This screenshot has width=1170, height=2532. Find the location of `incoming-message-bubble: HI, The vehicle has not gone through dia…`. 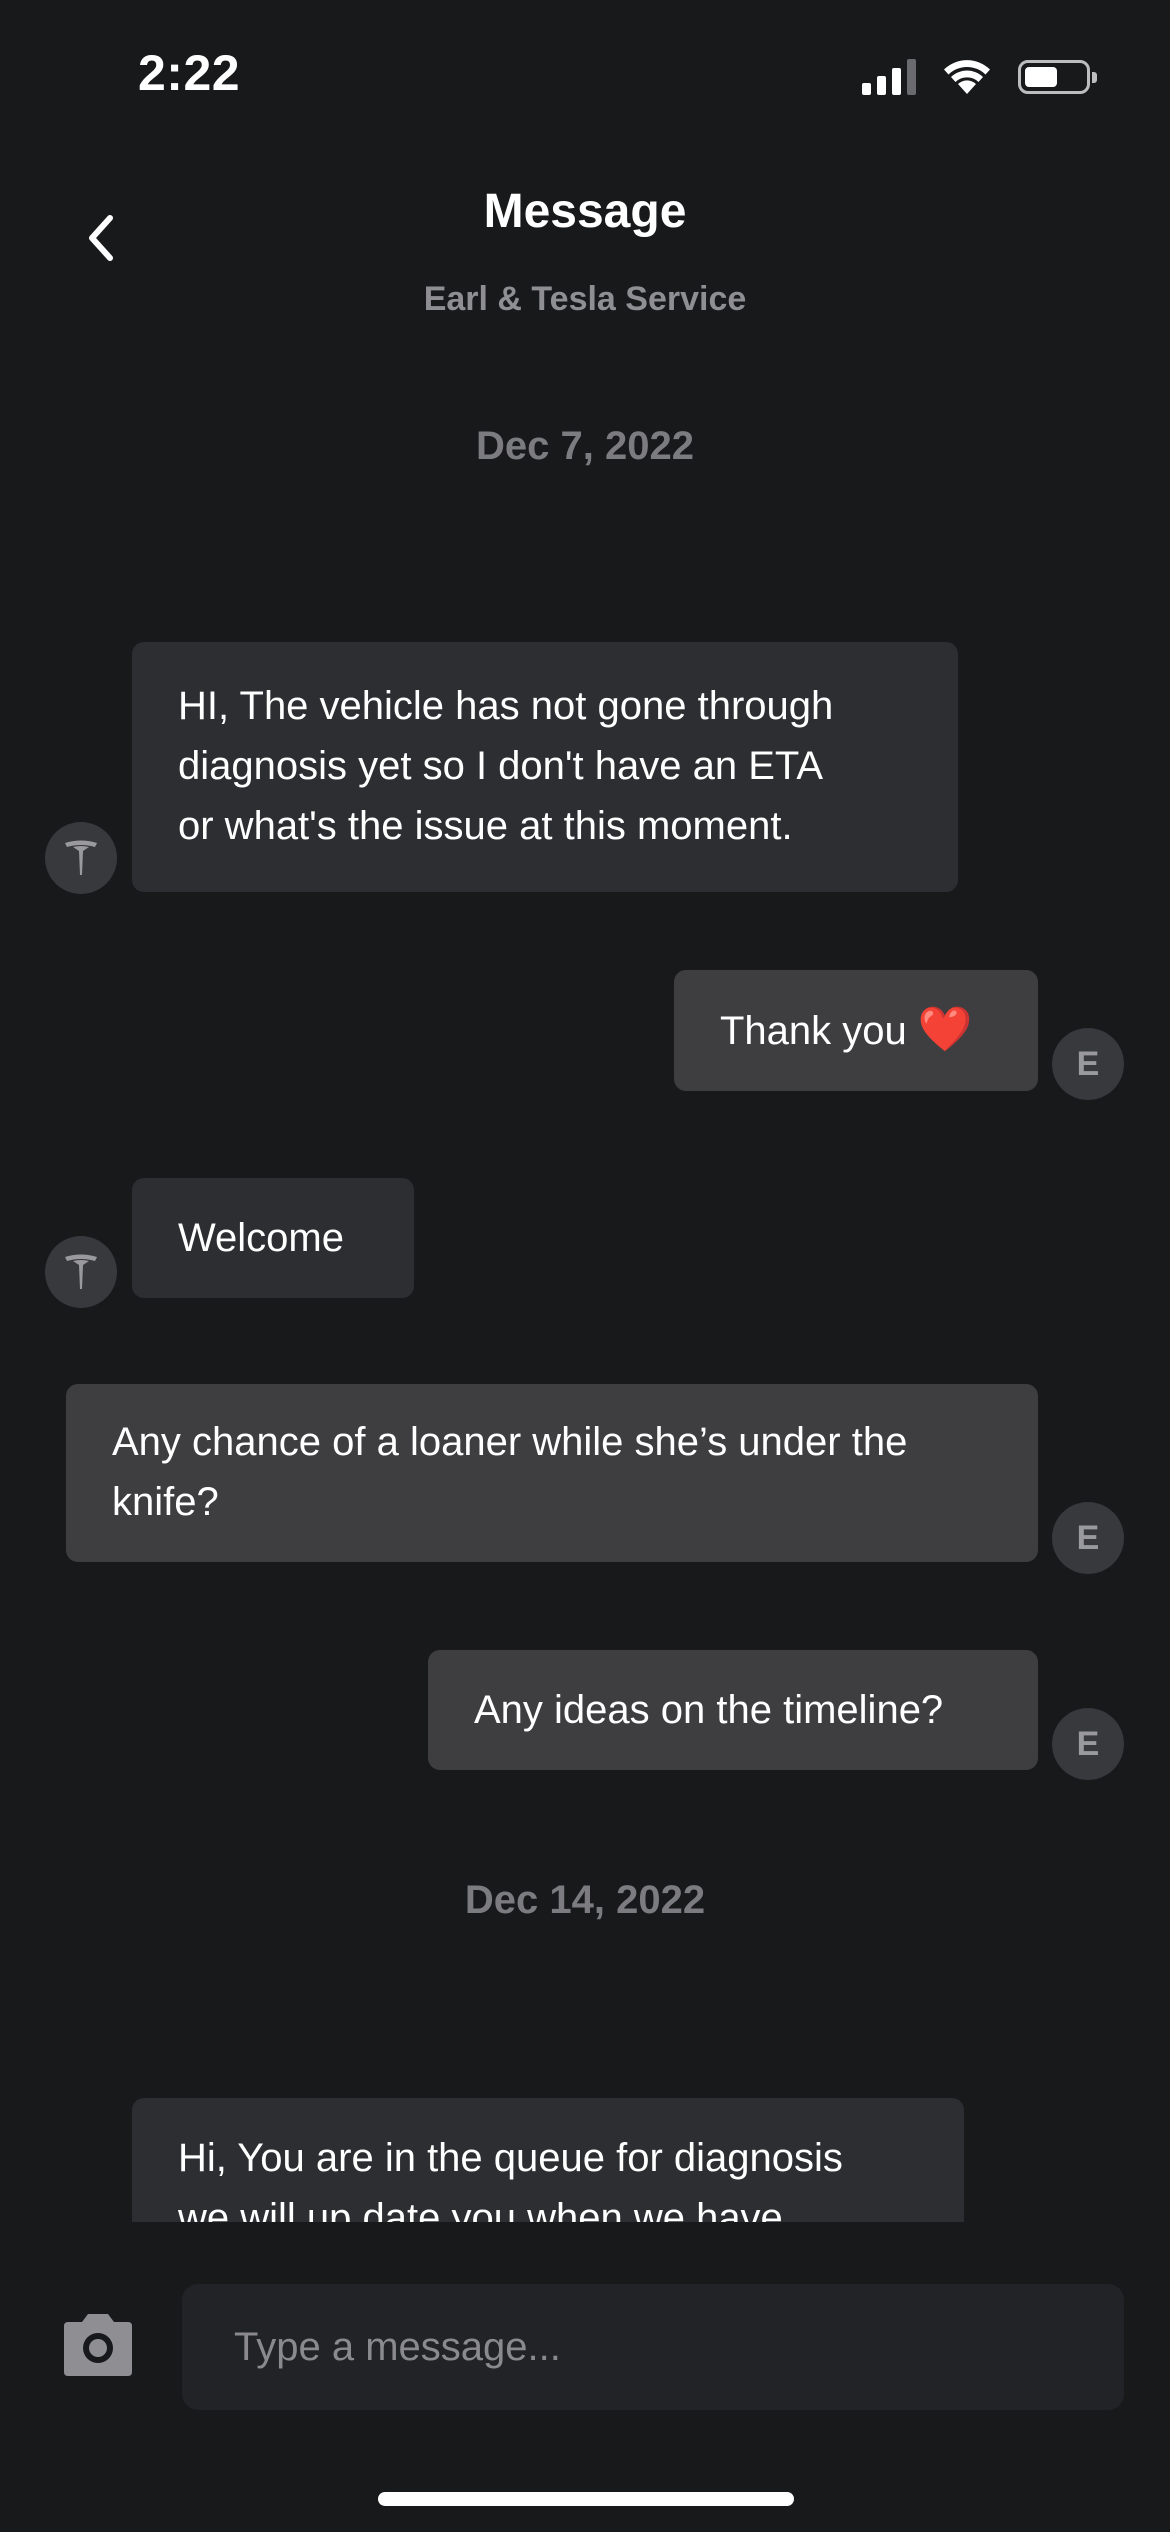

incoming-message-bubble: HI, The vehicle has not gone through dia… is located at coordinates (545, 767).